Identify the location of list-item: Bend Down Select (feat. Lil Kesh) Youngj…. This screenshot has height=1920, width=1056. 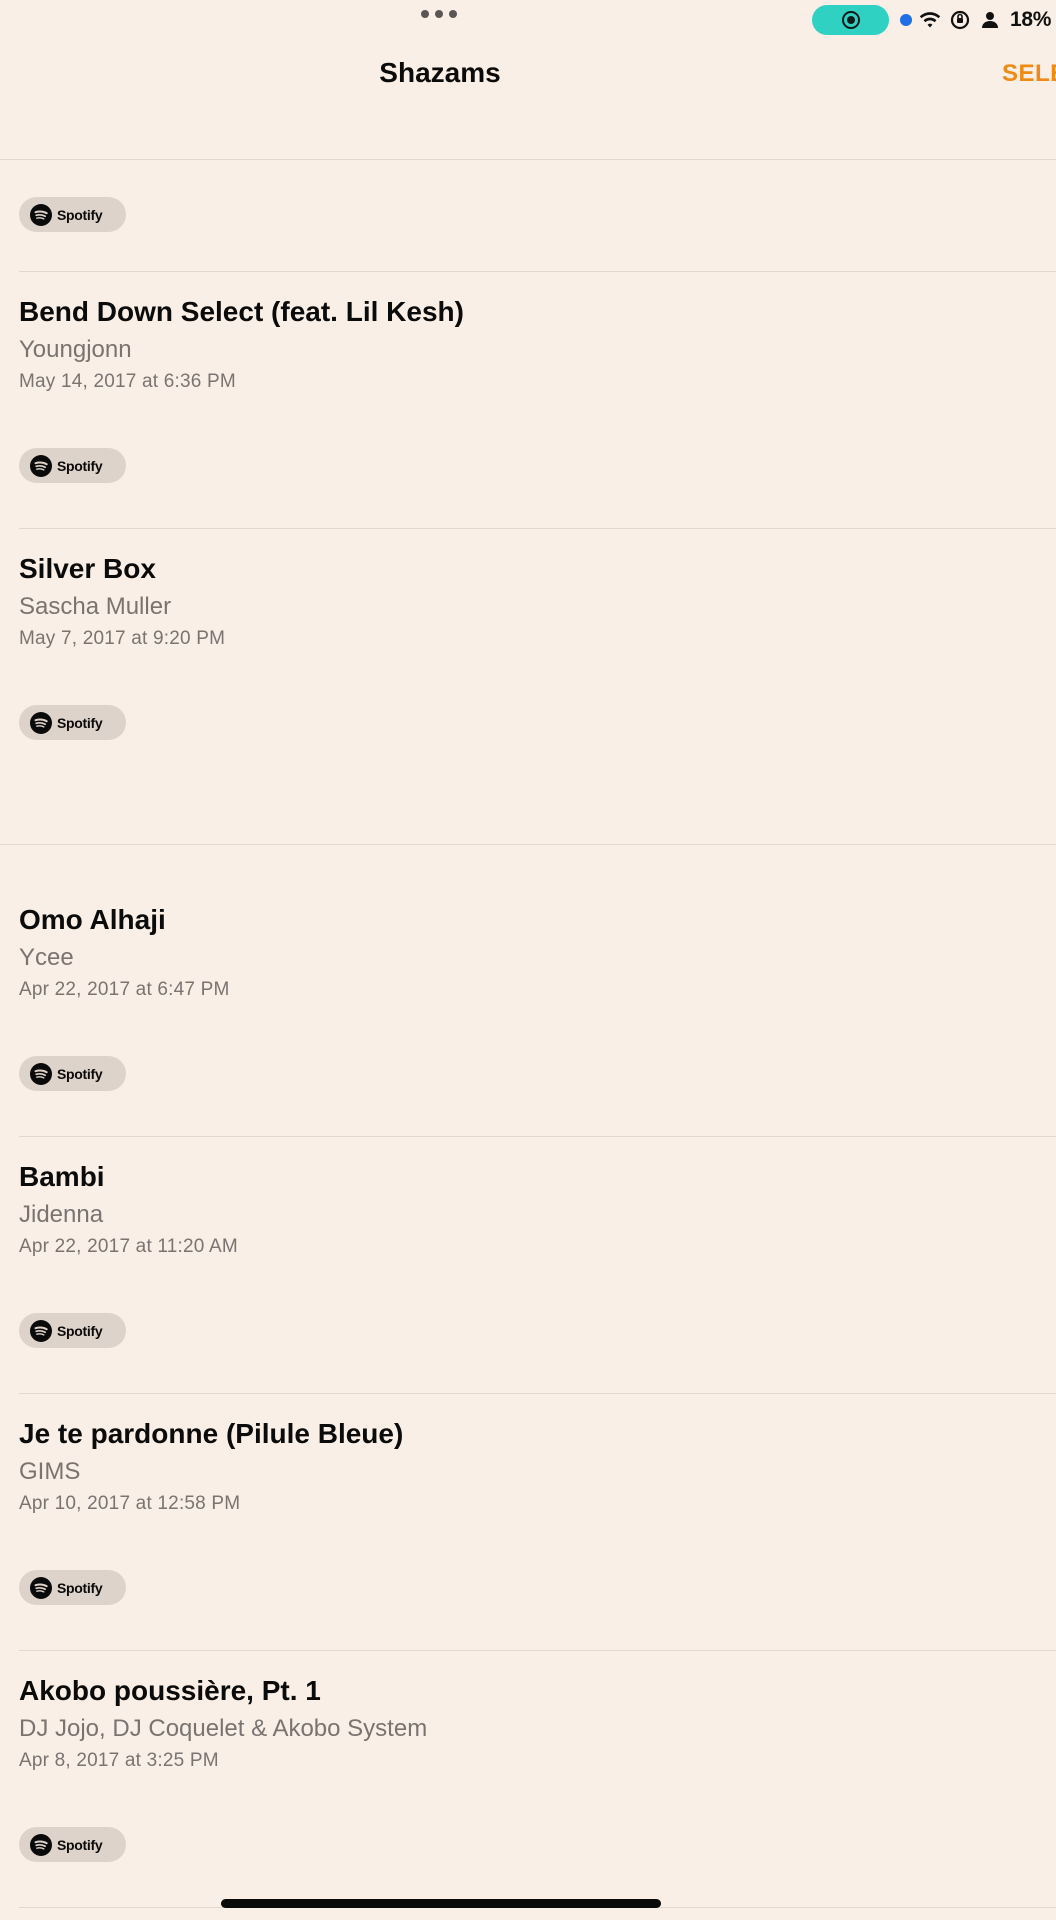
(537, 400).